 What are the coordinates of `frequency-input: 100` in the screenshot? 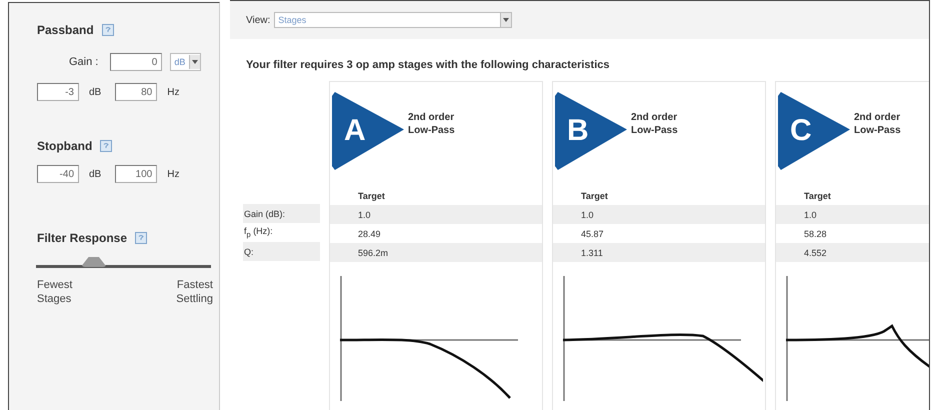 It's located at (136, 174).